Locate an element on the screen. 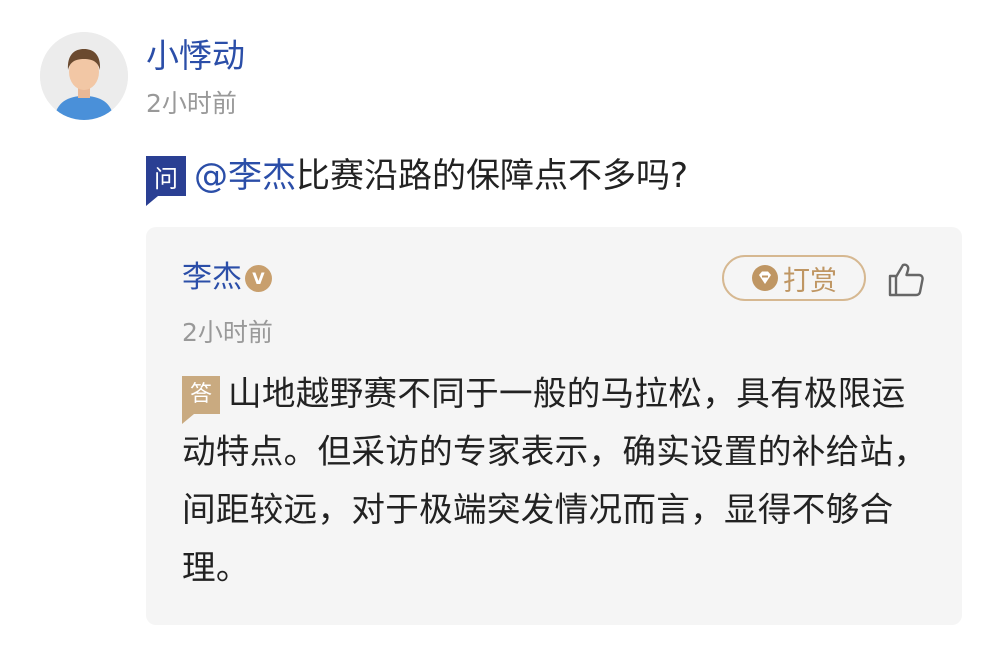 Image resolution: width=1000 pixels, height=652 pixels. answerer: 李杰 V is located at coordinates (227, 278).